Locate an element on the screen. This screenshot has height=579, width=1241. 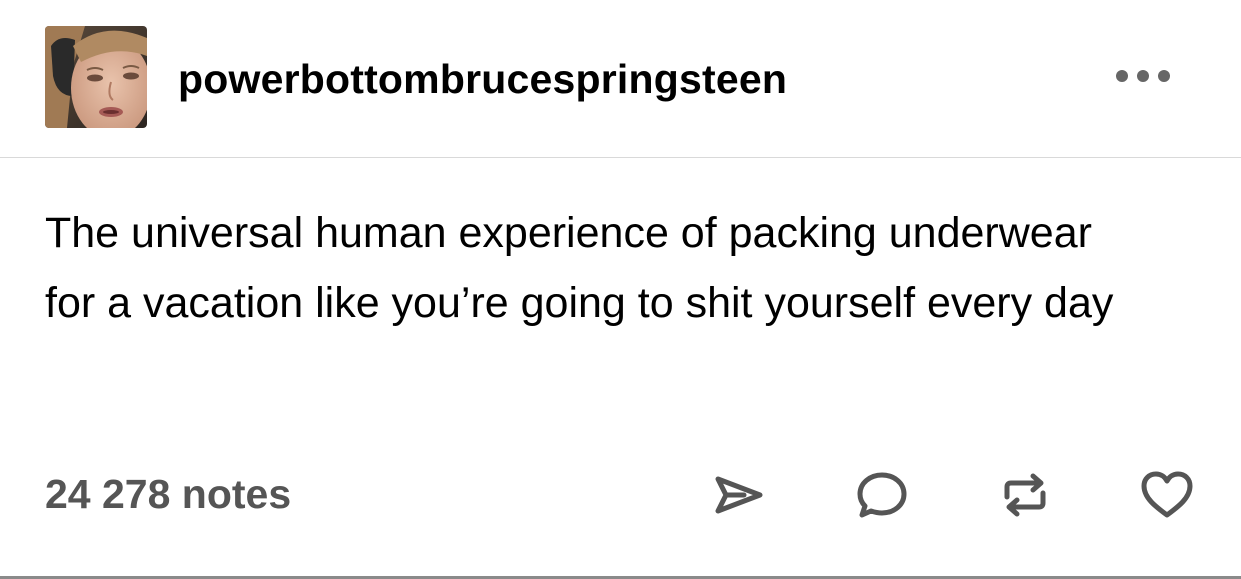
reply-icon is located at coordinates (882, 495).